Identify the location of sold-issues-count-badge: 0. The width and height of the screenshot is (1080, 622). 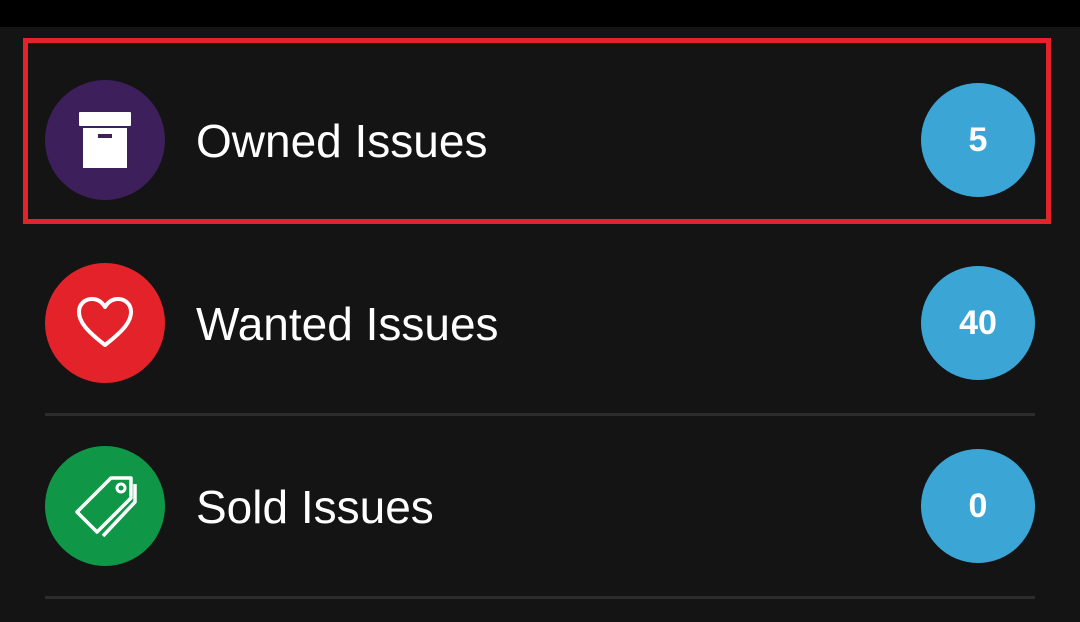
(978, 506).